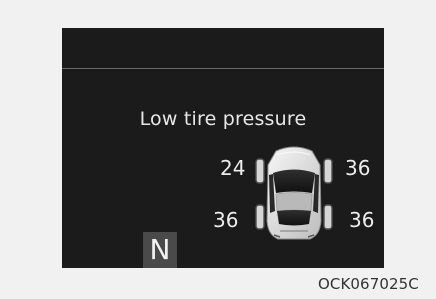 This screenshot has width=436, height=299. What do you see at coordinates (226, 220) in the screenshot?
I see `rear-left-pressure: 36` at bounding box center [226, 220].